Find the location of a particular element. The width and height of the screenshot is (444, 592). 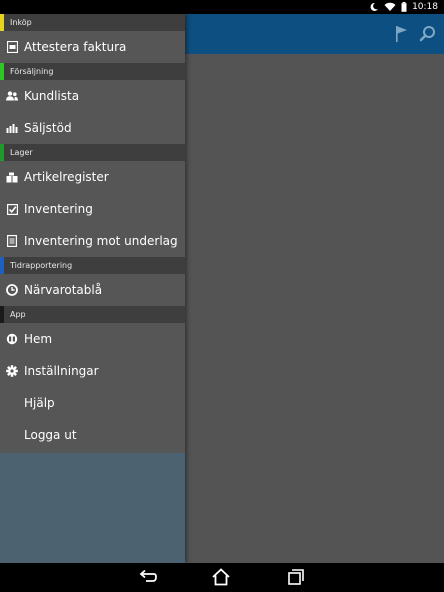

drawer-item-inventering-mot-underlag: Inventering mot underlag is located at coordinates (92, 241).